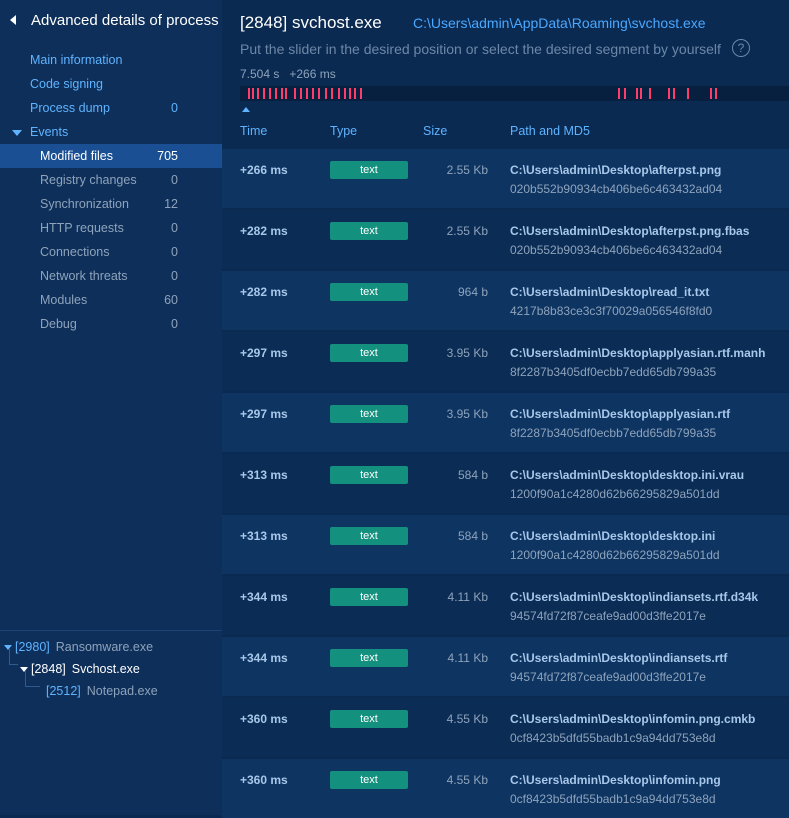  Describe the element at coordinates (111, 84) in the screenshot. I see `nav-code-signing: Code signing` at that location.